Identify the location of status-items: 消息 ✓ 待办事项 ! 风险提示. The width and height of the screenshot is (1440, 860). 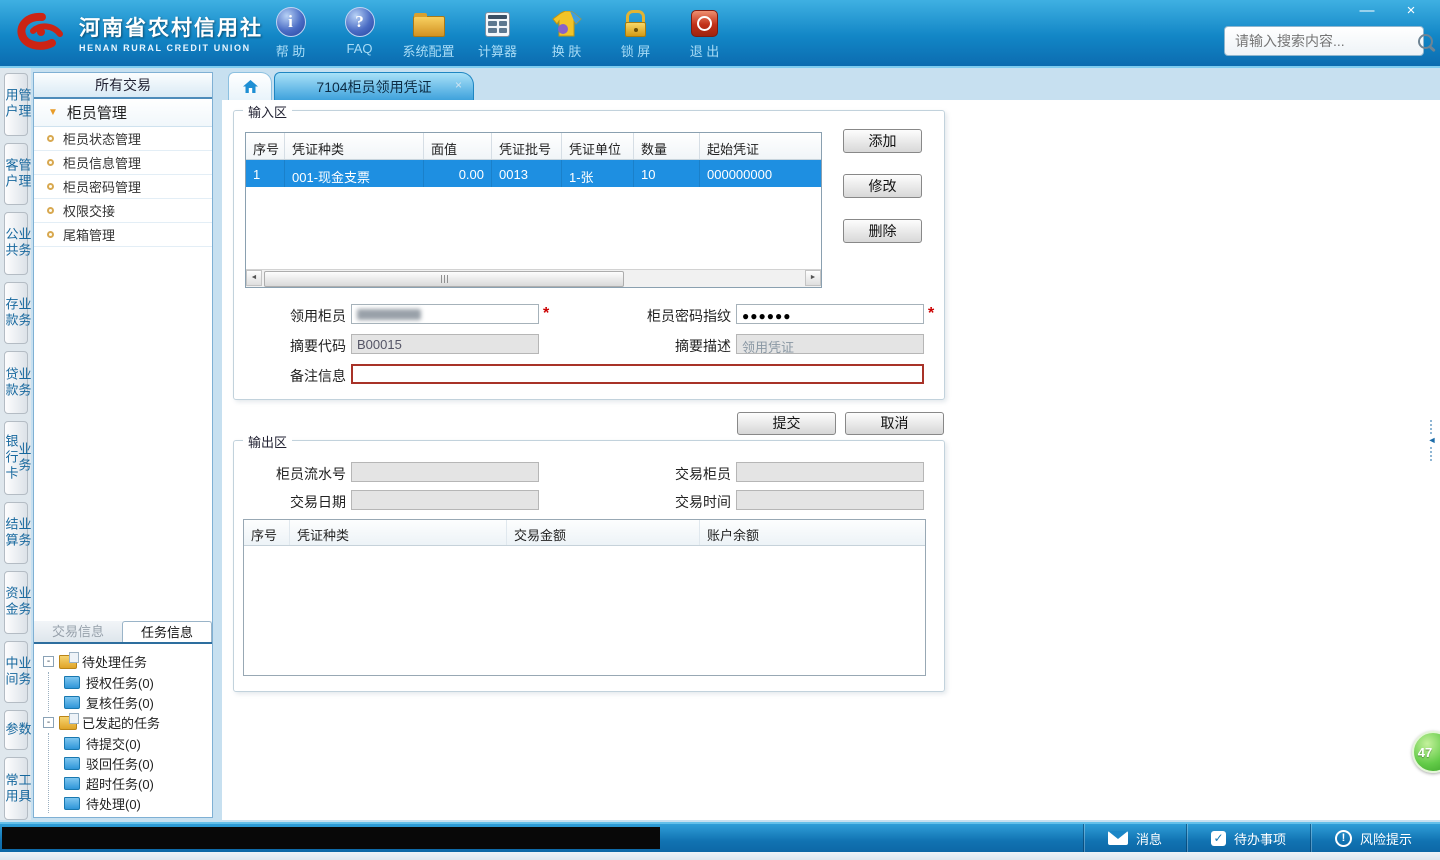
(1259, 838).